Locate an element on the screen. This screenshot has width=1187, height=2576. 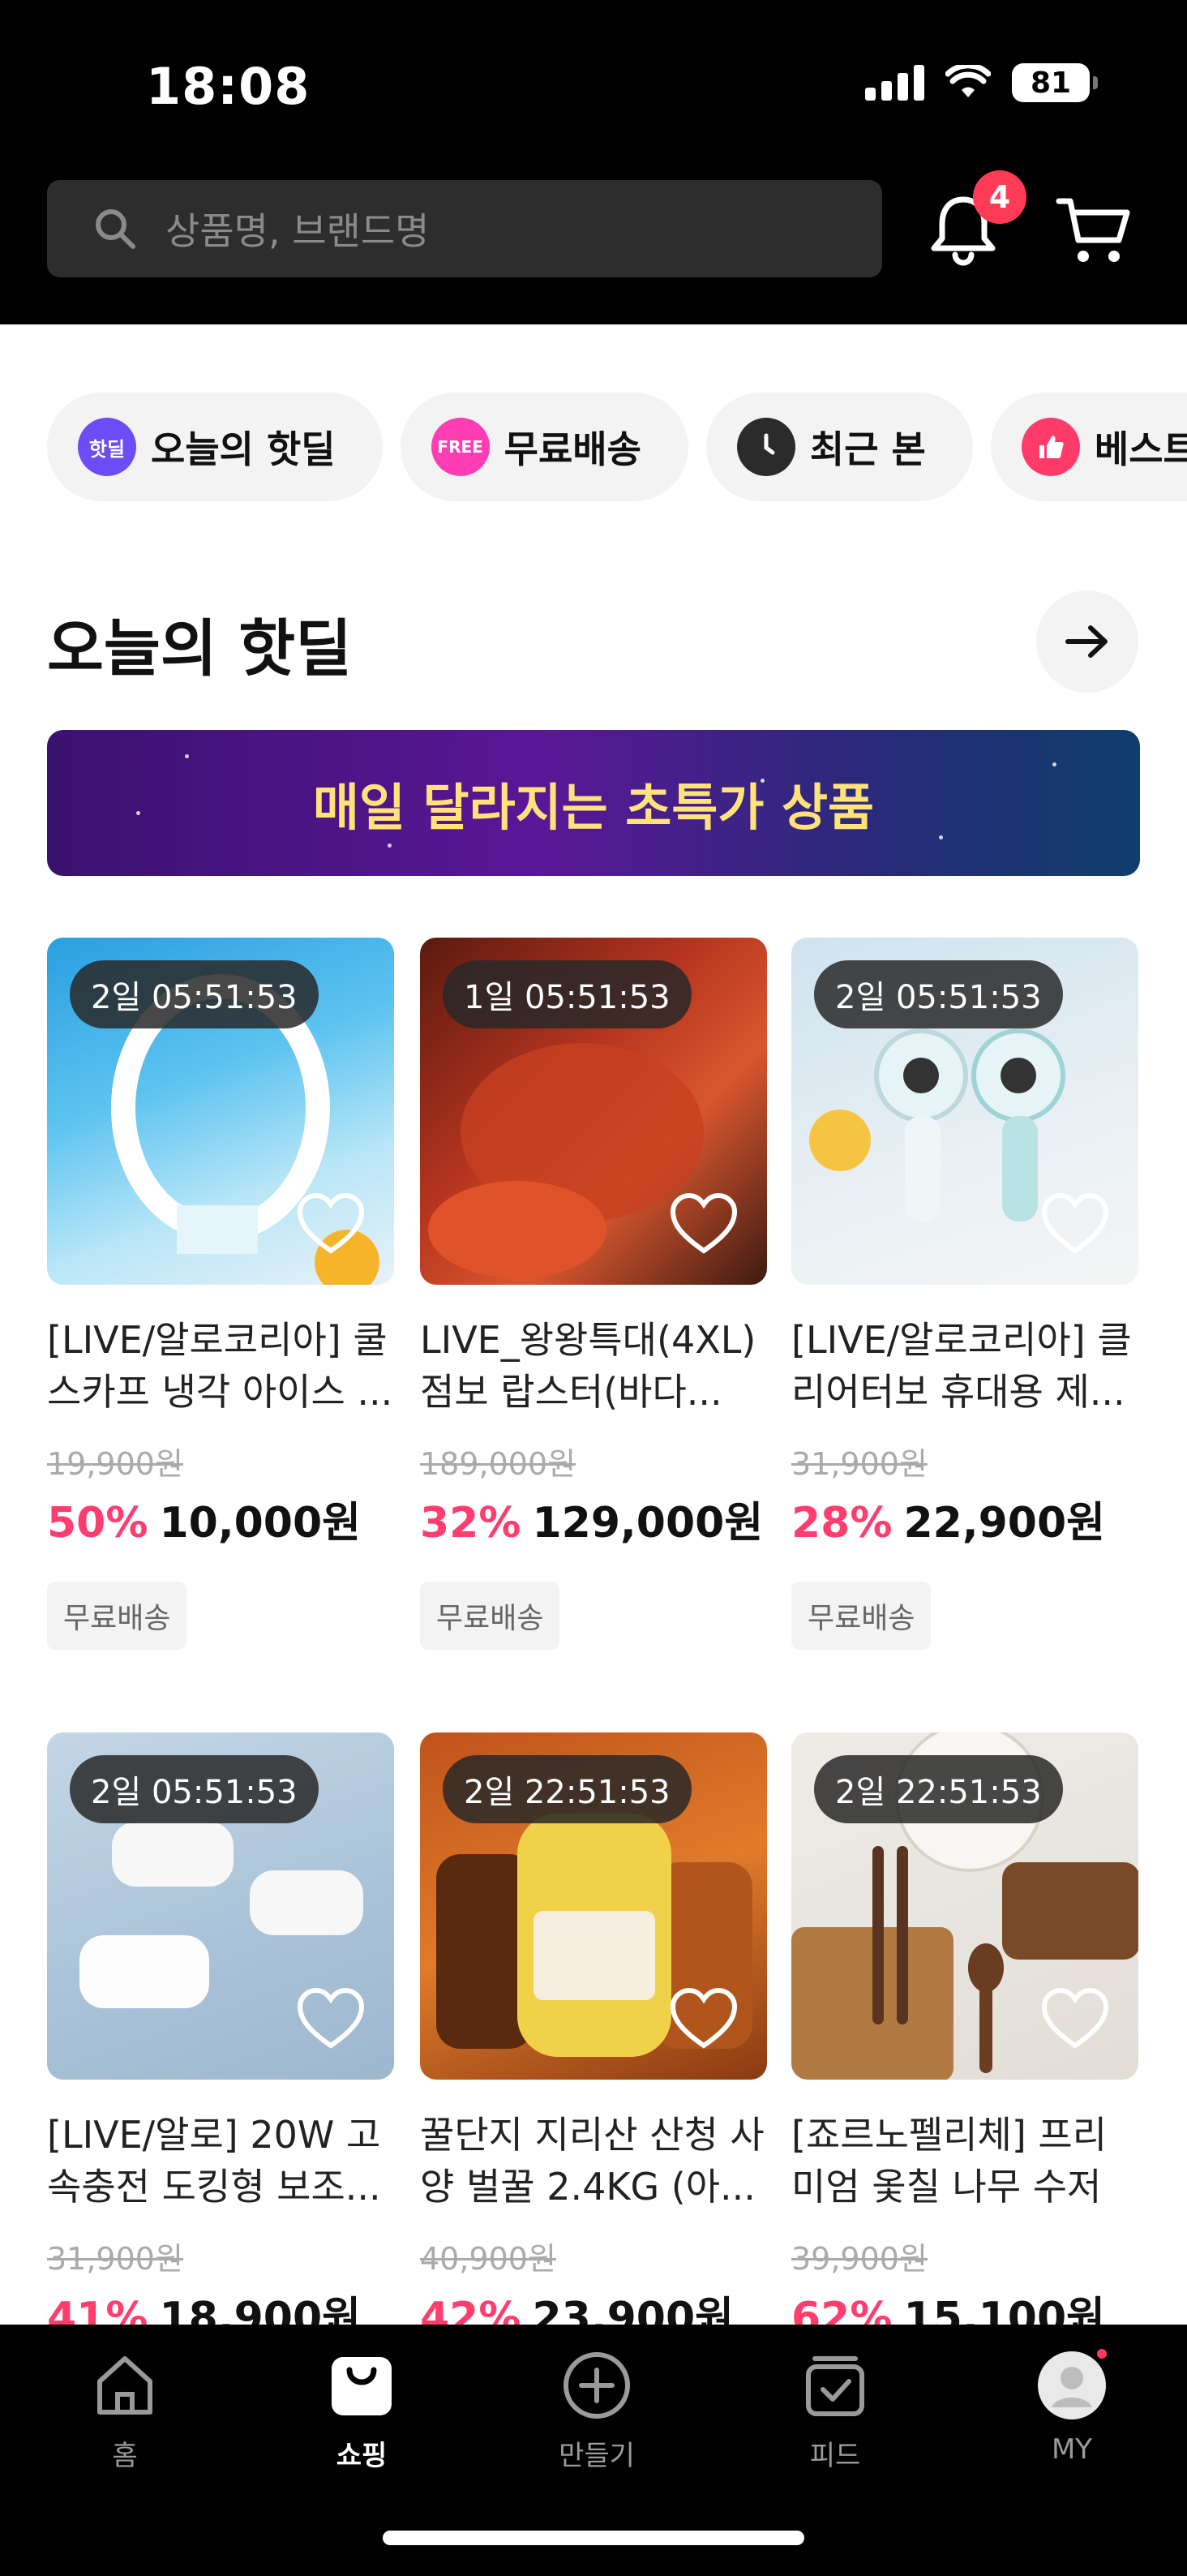
chip-hot-deal: 핫딜 오늘의 핫딜 is located at coordinates (215, 447).